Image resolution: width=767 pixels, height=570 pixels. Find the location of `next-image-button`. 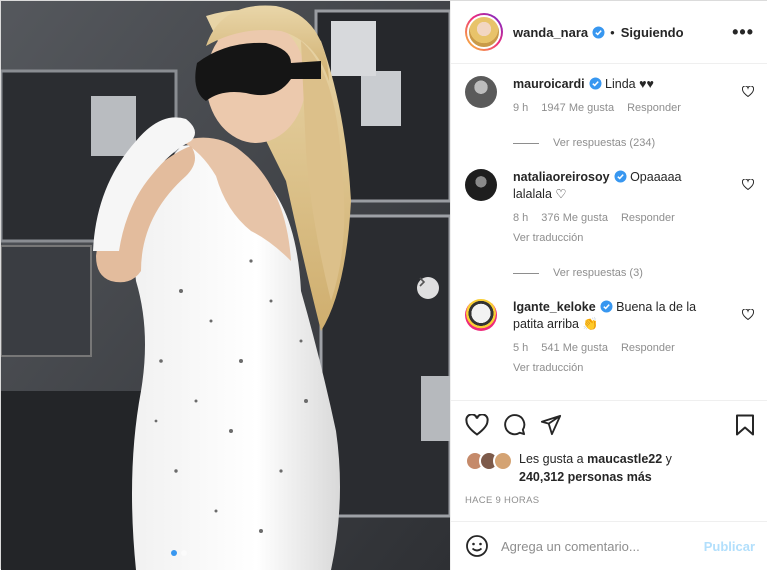

next-image-button is located at coordinates (428, 288).